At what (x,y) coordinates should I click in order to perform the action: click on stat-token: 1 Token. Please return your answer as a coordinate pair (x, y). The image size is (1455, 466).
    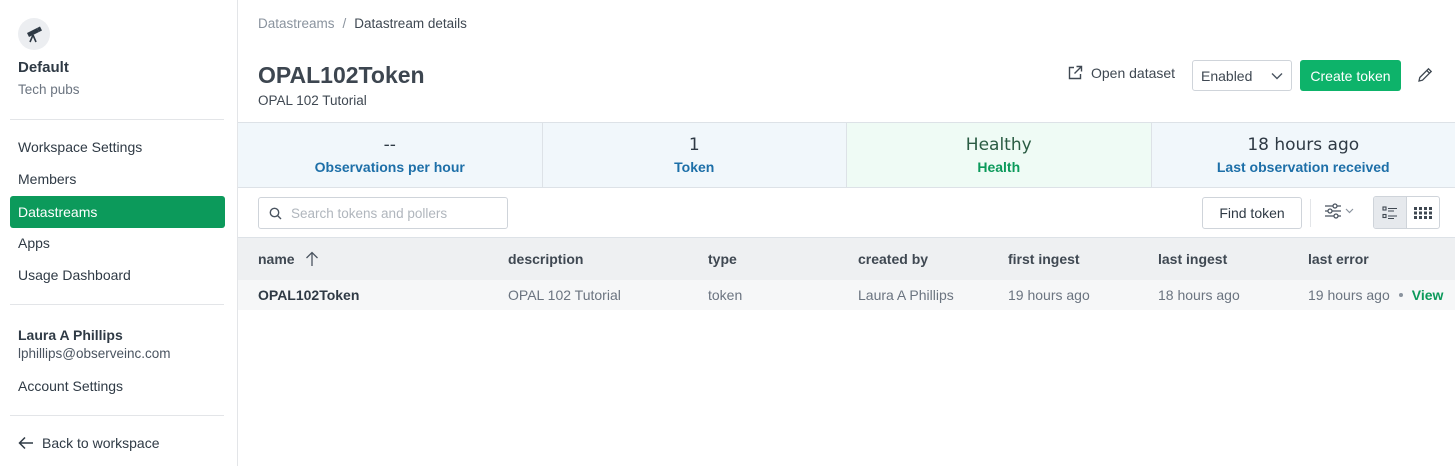
    Looking at the image, I should click on (694, 155).